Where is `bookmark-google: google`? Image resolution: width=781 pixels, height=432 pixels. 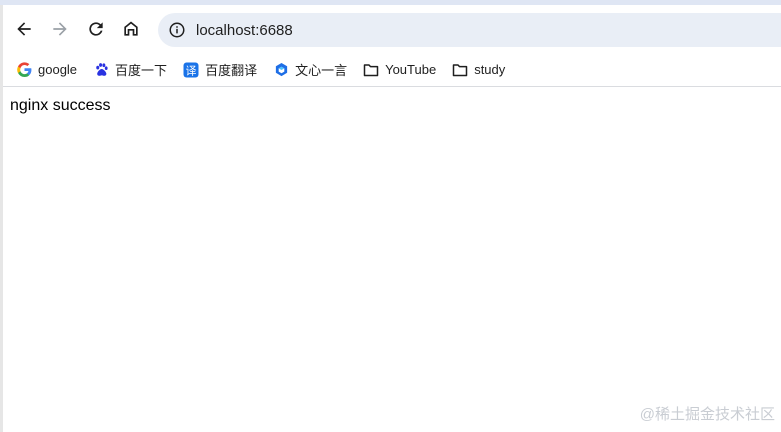 bookmark-google: google is located at coordinates (46, 70).